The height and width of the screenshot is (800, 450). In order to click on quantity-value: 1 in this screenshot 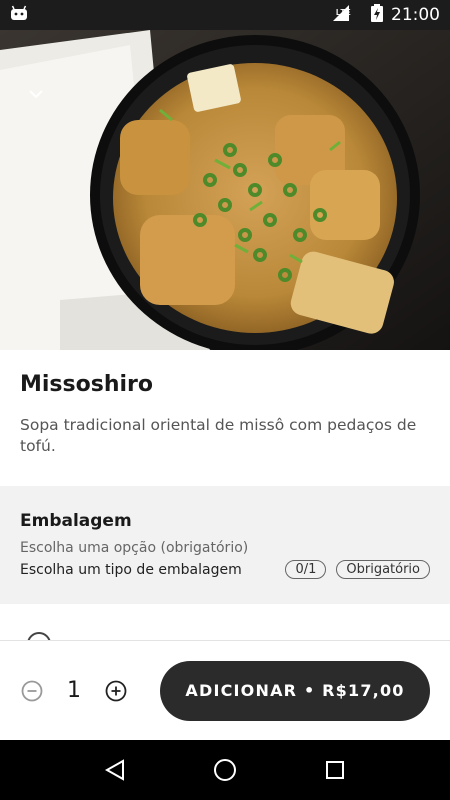, I will do `click(74, 690)`.